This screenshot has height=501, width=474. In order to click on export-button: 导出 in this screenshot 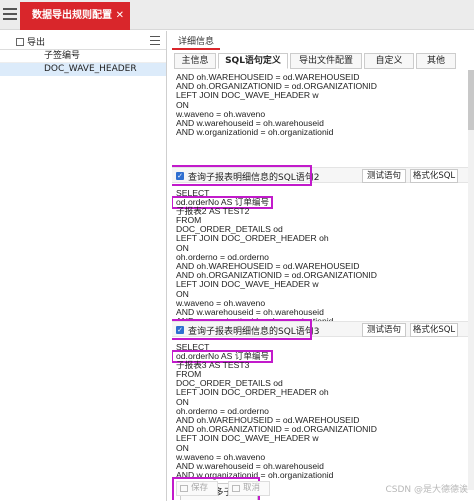, I will do `click(30, 41)`.